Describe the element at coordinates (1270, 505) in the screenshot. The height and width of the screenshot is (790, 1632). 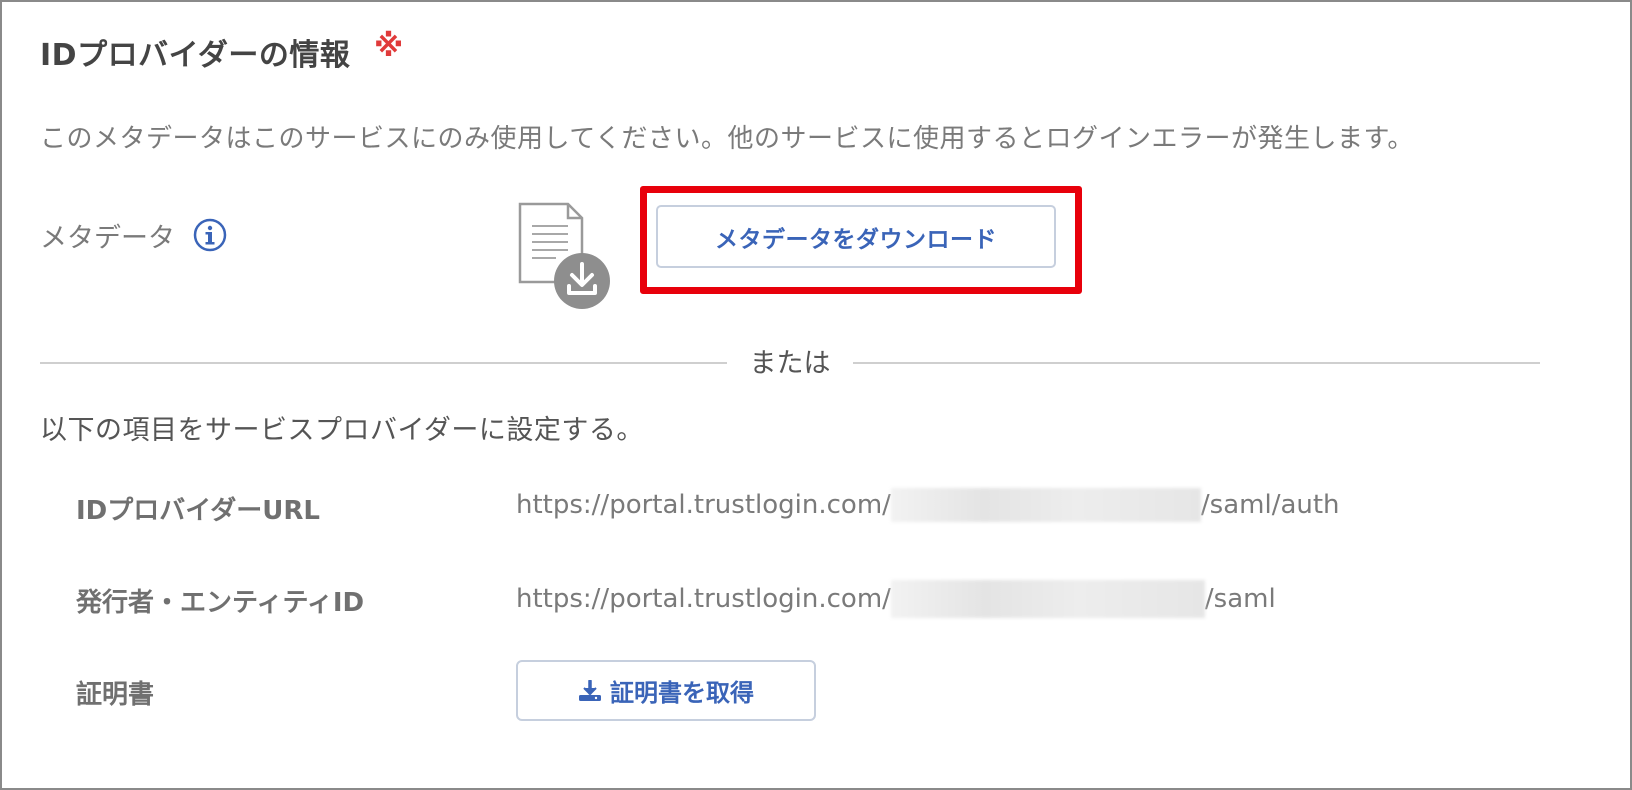
I see `idp-url-suffix: /saml/auth` at that location.